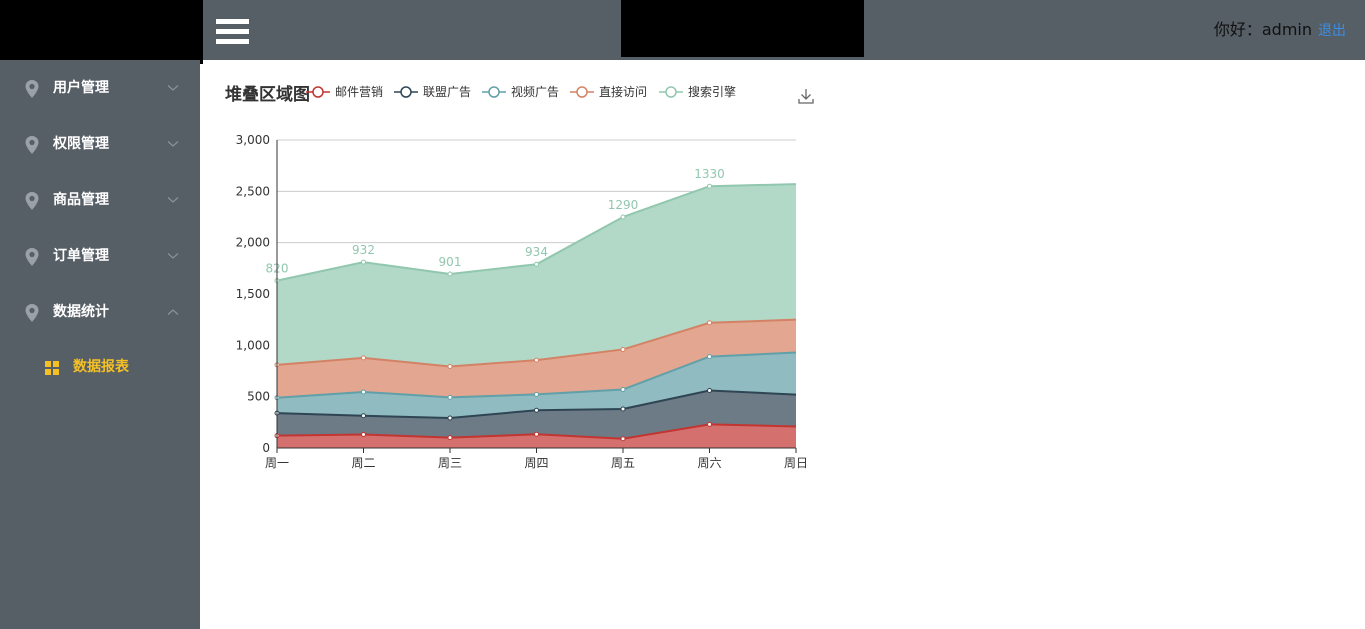  Describe the element at coordinates (81, 200) in the screenshot. I see `sidebar-item-label: 商品管理` at that location.